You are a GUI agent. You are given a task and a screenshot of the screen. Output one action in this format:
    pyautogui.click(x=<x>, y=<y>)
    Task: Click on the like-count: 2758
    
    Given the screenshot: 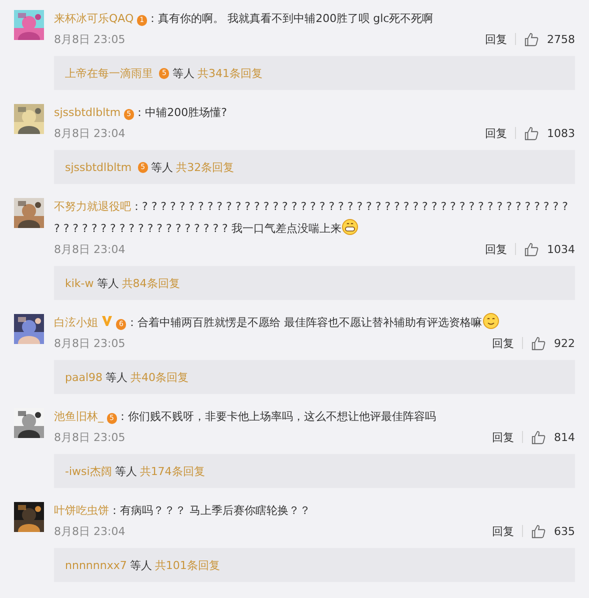 What is the action you would take?
    pyautogui.click(x=561, y=39)
    